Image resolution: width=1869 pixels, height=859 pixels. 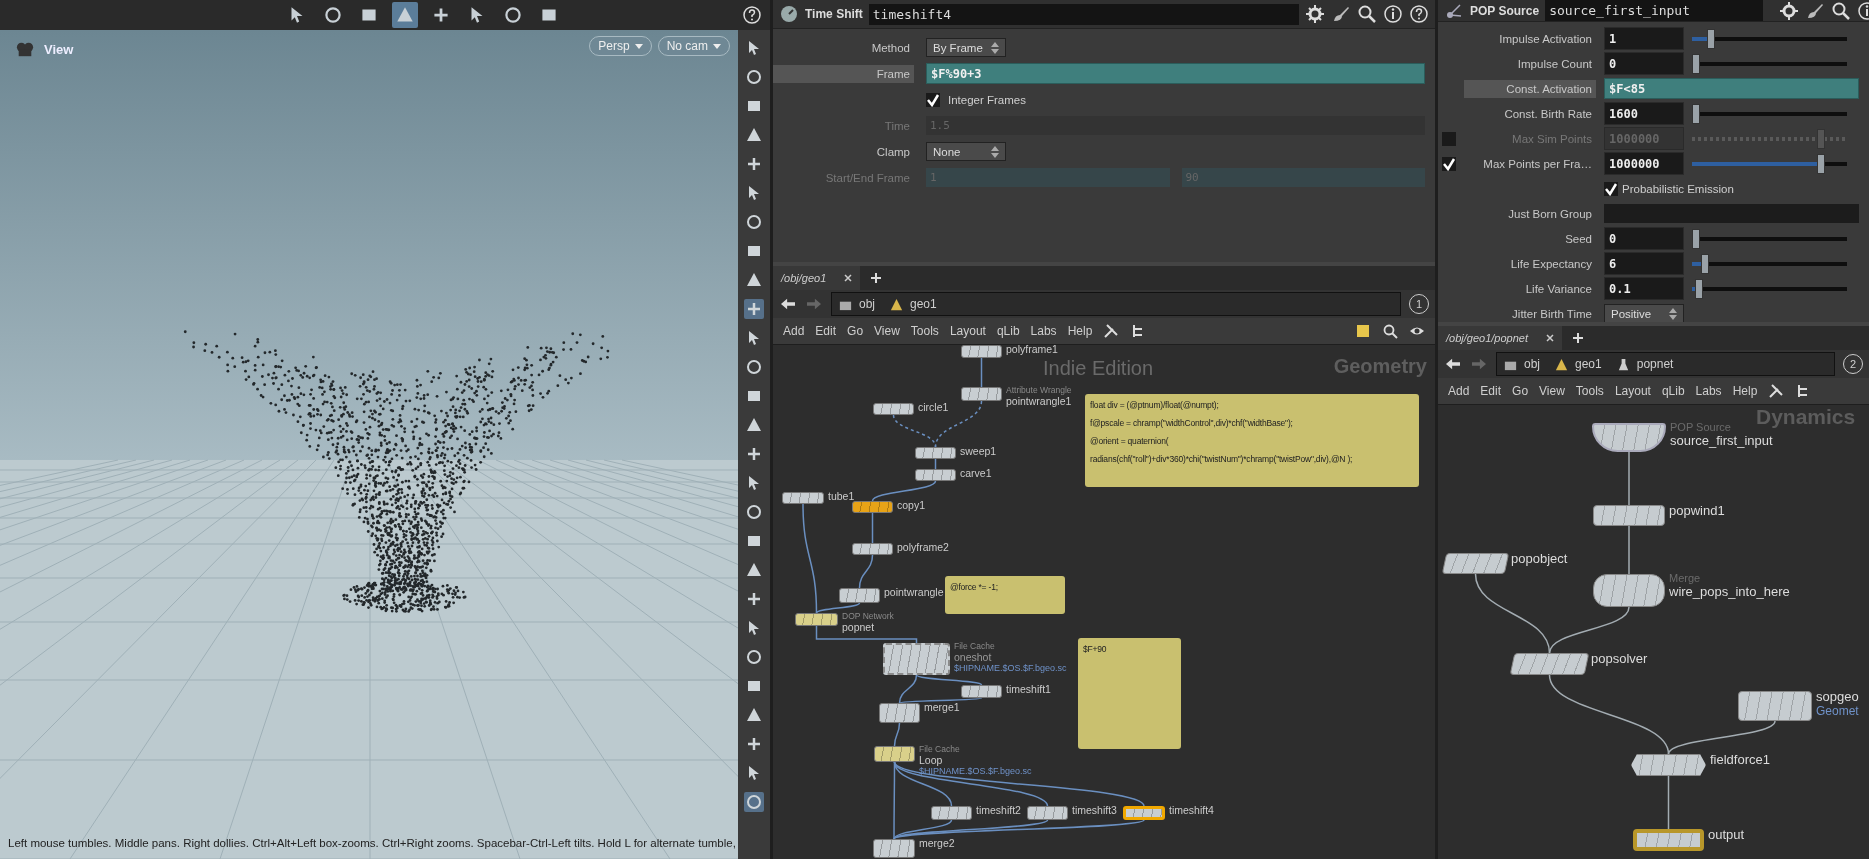 What do you see at coordinates (1116, 304) in the screenshot?
I see `path-bar: obj geo1` at bounding box center [1116, 304].